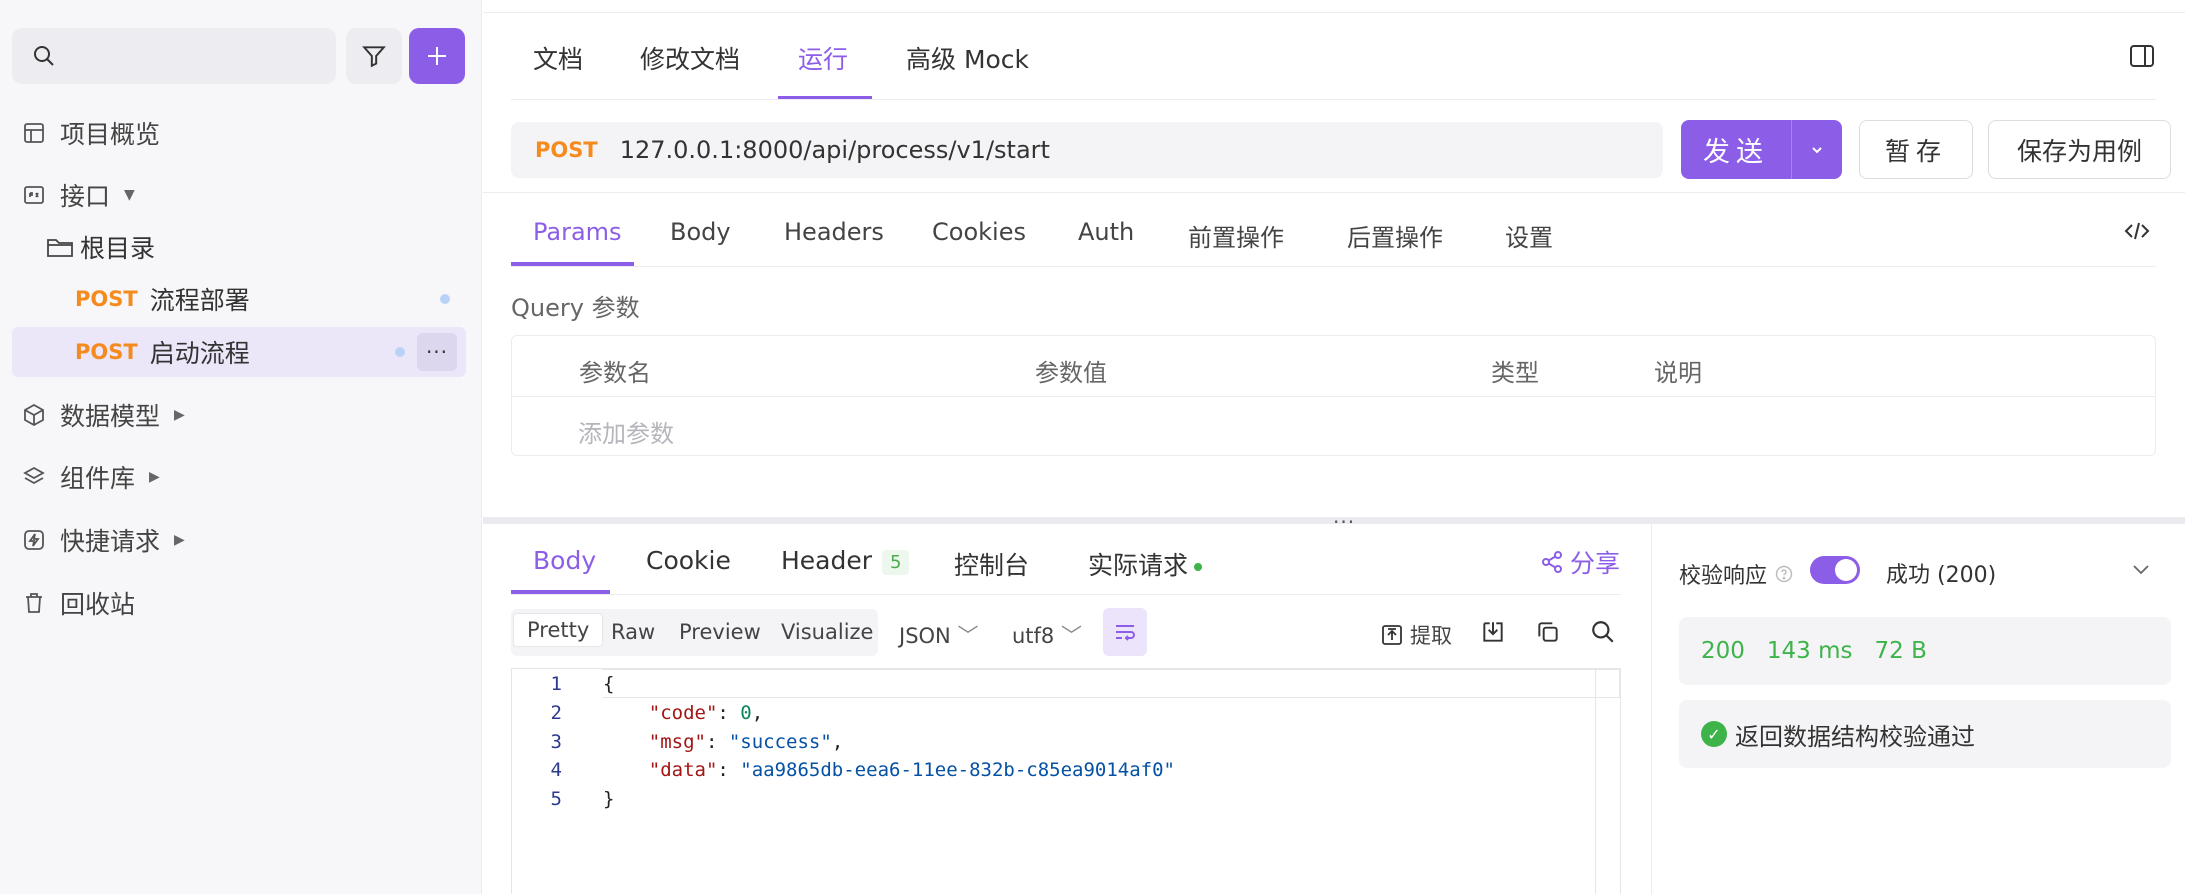 The width and height of the screenshot is (2185, 894). I want to click on nav-quick-requests: 快捷请求 ▶, so click(102, 540).